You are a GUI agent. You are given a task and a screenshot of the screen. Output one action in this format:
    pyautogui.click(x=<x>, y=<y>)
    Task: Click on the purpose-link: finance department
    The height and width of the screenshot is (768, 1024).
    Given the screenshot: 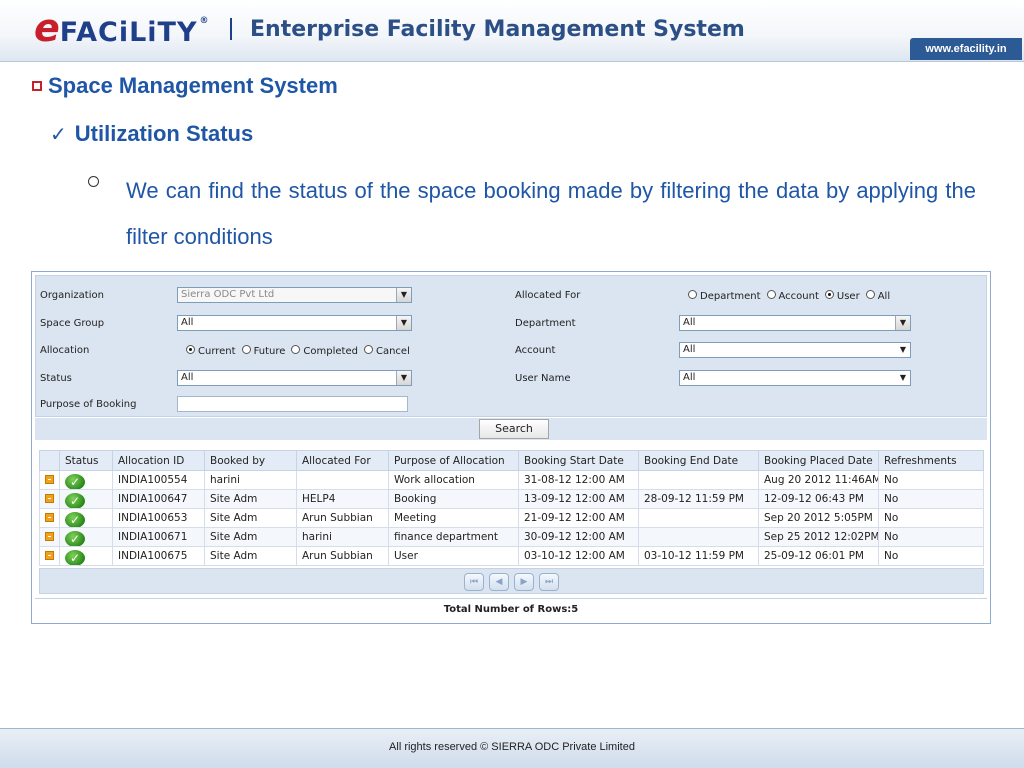 What is the action you would take?
    pyautogui.click(x=453, y=537)
    